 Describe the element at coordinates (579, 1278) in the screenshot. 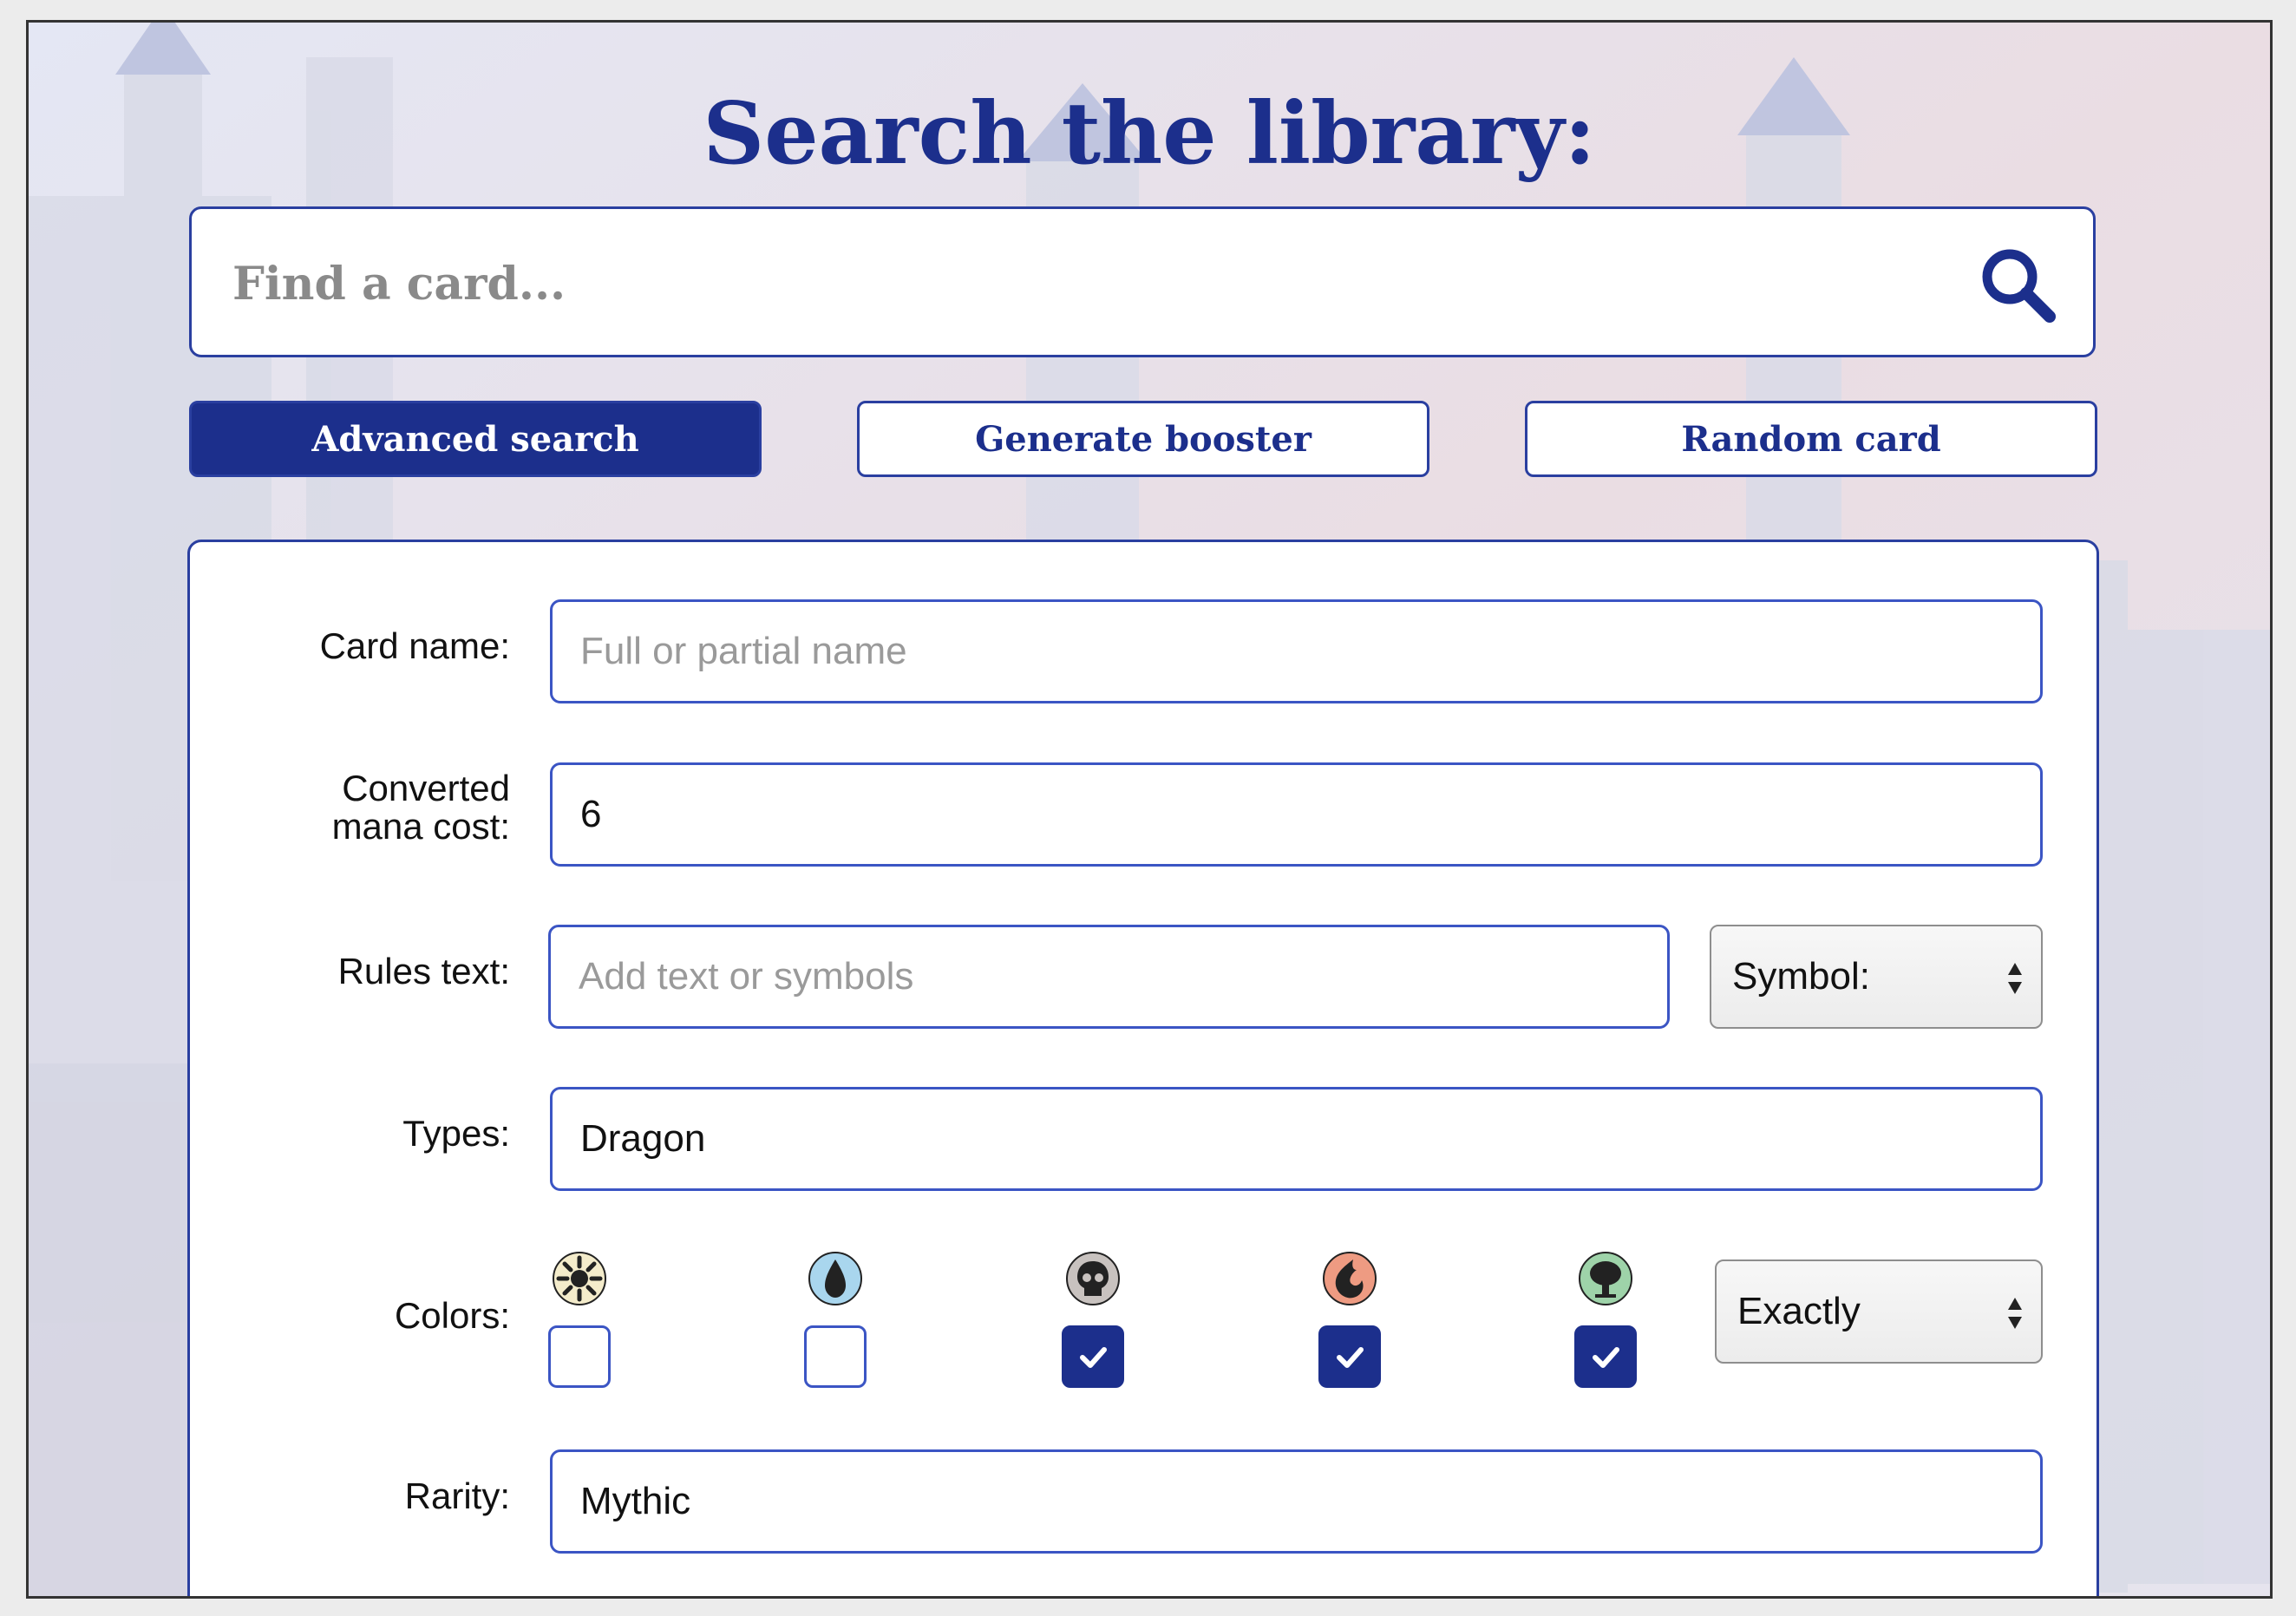

I see `white-mana-icon` at that location.